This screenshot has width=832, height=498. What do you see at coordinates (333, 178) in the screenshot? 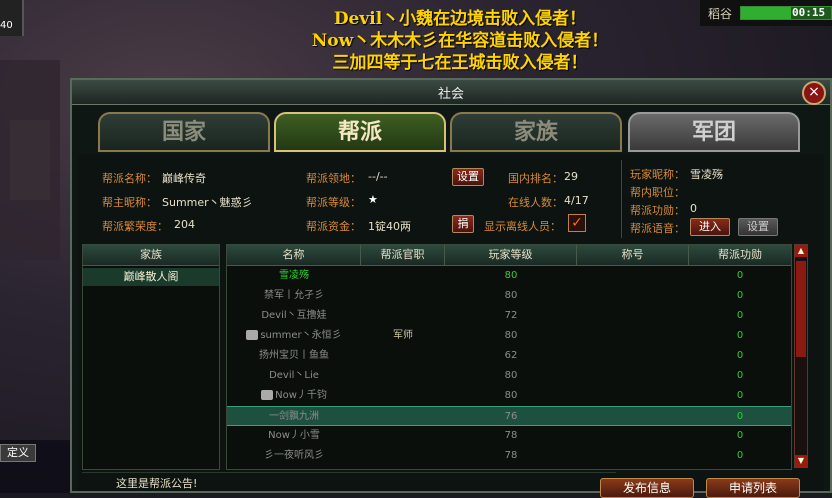
I see `guild-territory-label: 帮派领地：` at bounding box center [333, 178].